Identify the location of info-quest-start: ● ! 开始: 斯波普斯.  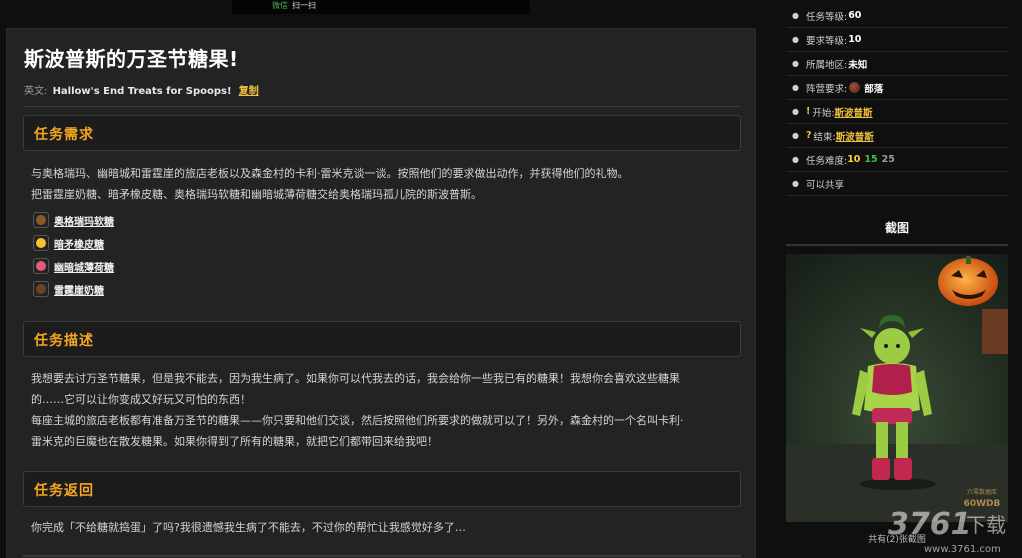
(897, 112).